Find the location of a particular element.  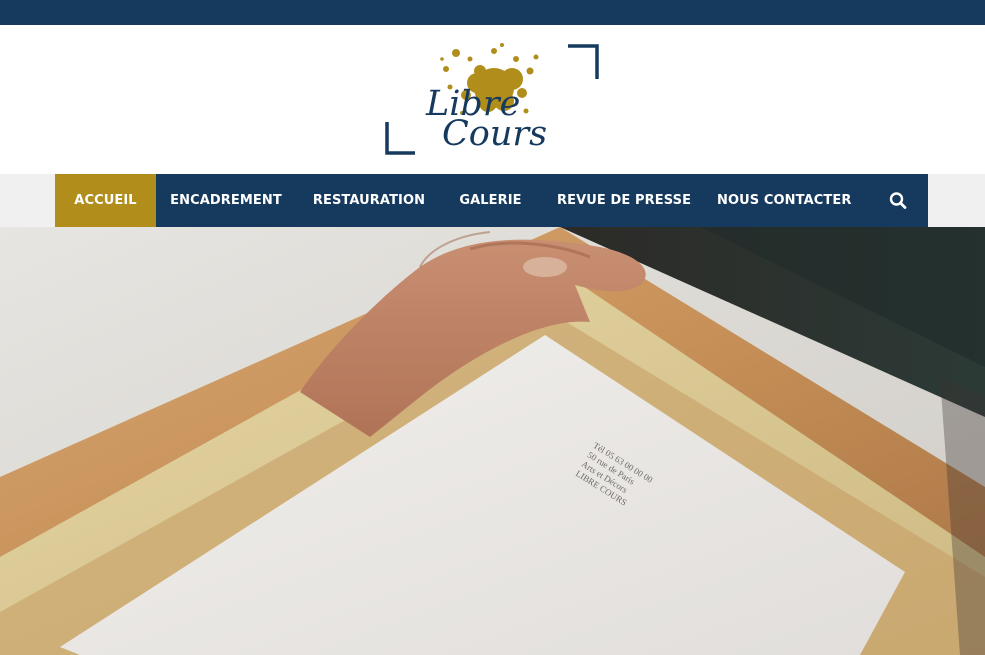

top-bar is located at coordinates (492, 12).